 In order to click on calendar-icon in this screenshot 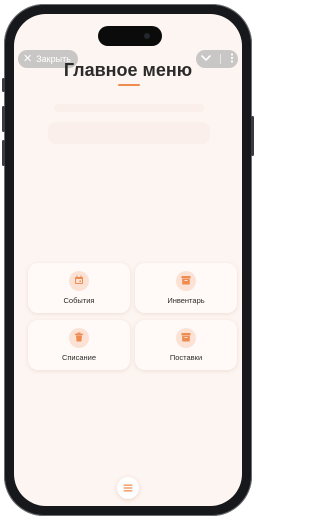, I will do `click(79, 281)`.